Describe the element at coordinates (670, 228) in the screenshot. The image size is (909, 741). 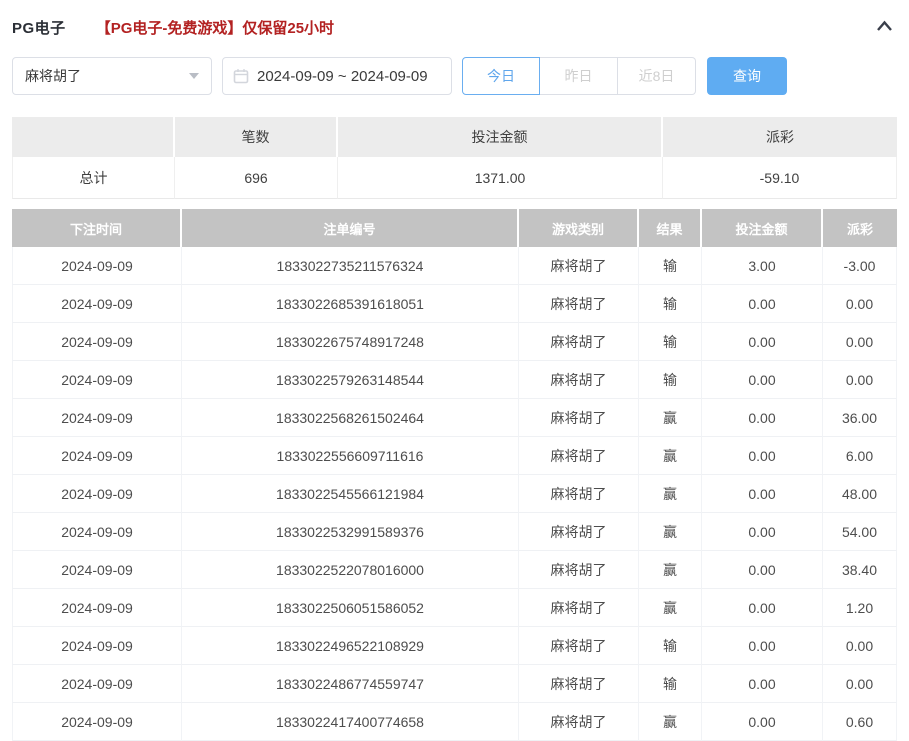
I see `header-result: 结果` at that location.